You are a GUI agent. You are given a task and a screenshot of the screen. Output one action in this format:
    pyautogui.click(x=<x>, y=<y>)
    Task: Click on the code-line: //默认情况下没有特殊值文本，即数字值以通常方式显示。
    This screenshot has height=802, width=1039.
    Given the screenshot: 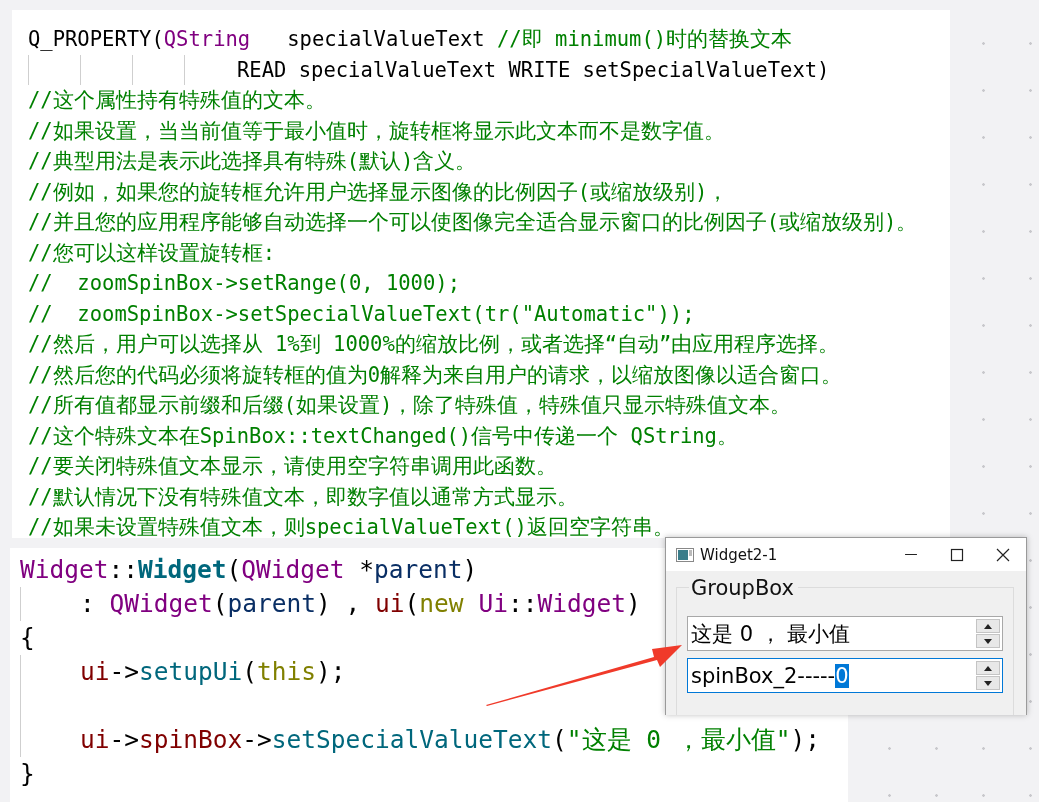 What is the action you would take?
    pyautogui.click(x=303, y=497)
    